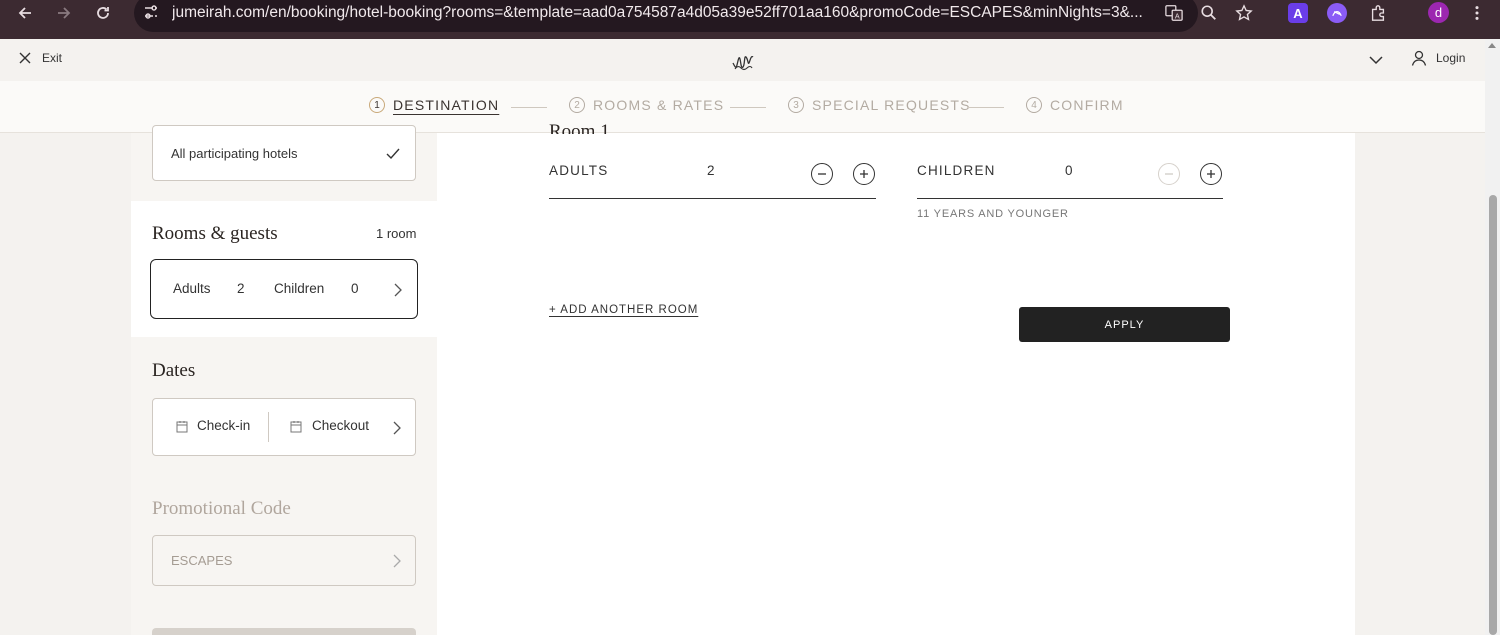 Image resolution: width=1500 pixels, height=635 pixels. I want to click on profile-avatar: d, so click(1438, 12).